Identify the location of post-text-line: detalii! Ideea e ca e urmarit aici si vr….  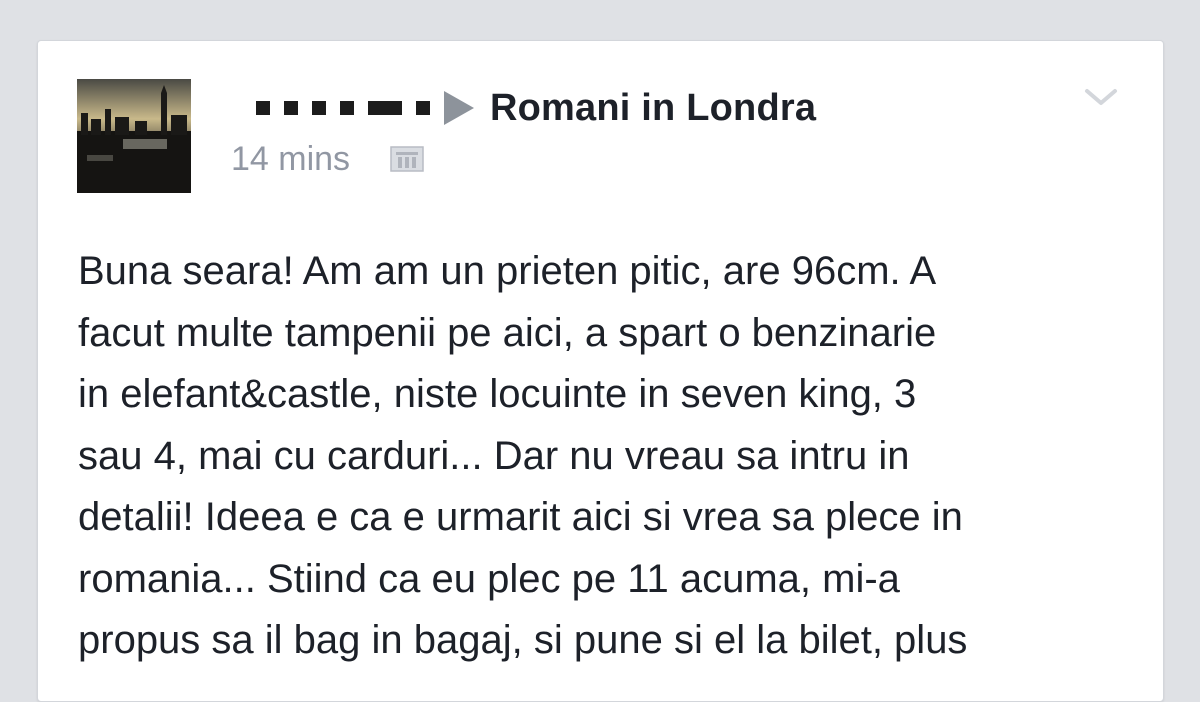
(520, 517).